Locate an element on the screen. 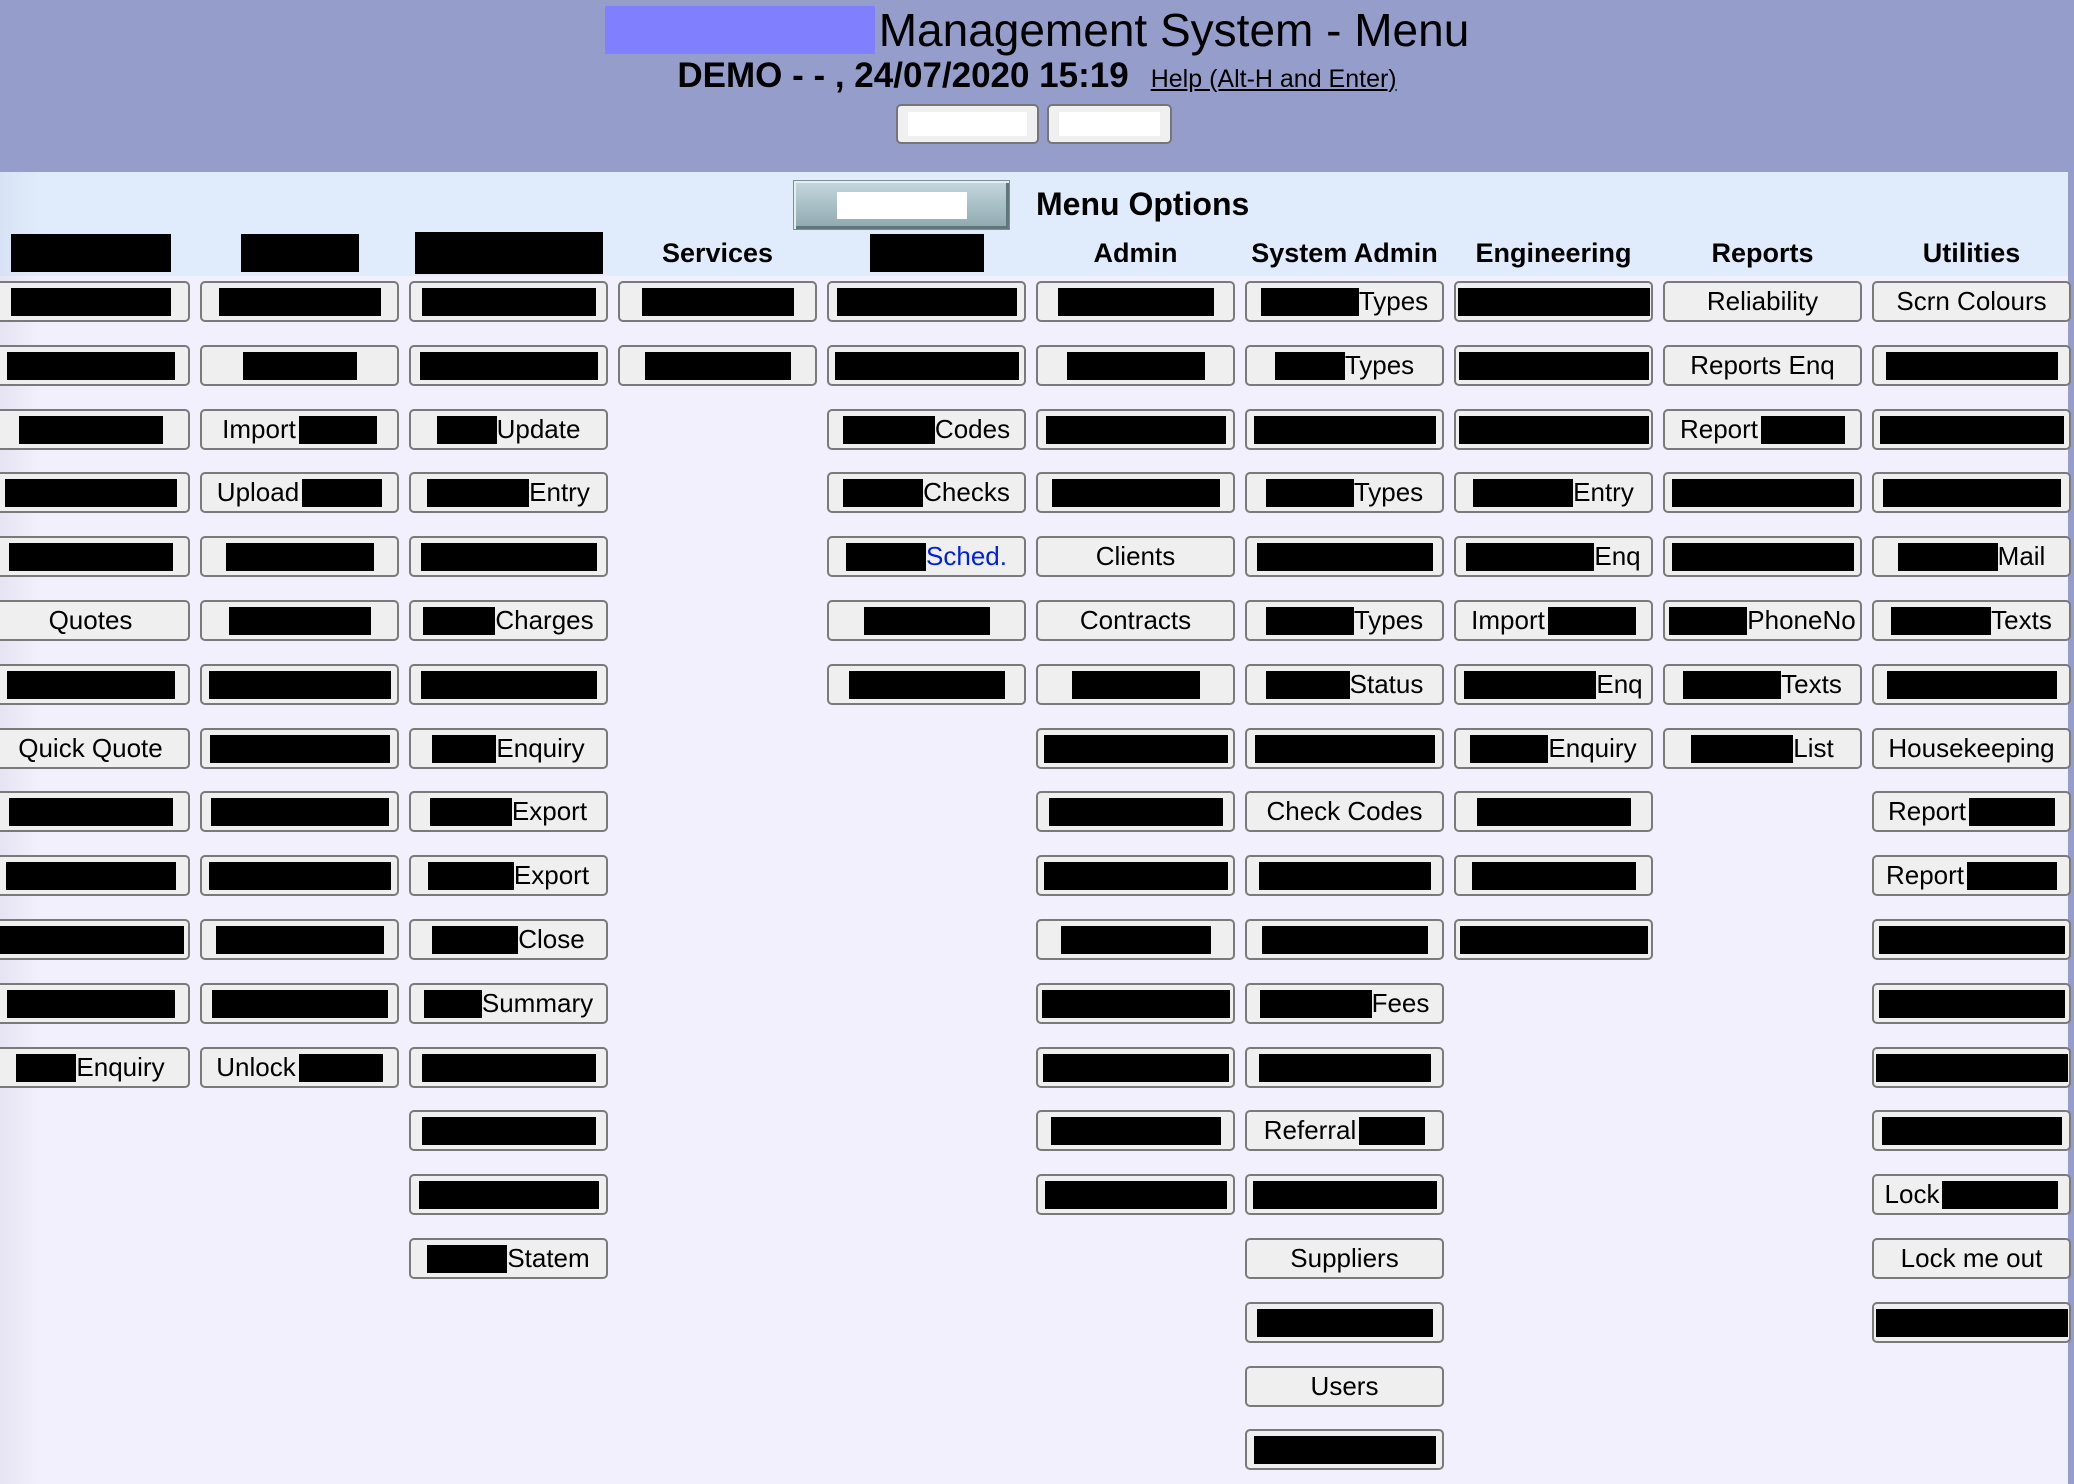 Image resolution: width=2074 pixels, height=1484 pixels. menu-button-utilities-texts: Texts is located at coordinates (1971, 620).